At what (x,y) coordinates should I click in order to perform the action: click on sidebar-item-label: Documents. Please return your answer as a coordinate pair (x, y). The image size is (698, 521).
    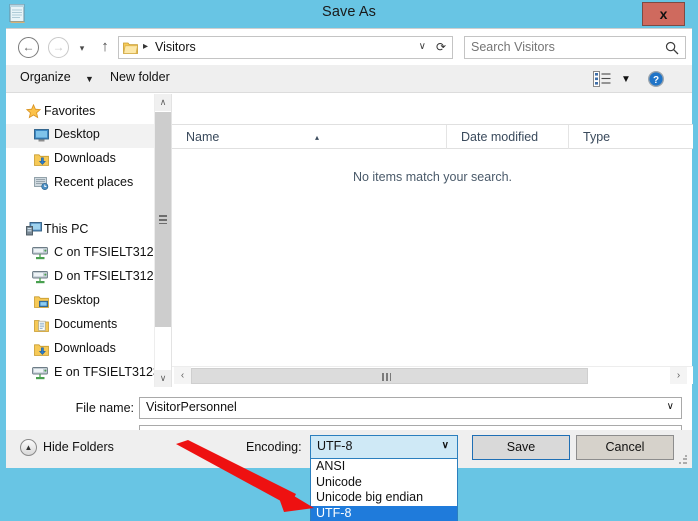
    Looking at the image, I should click on (86, 324).